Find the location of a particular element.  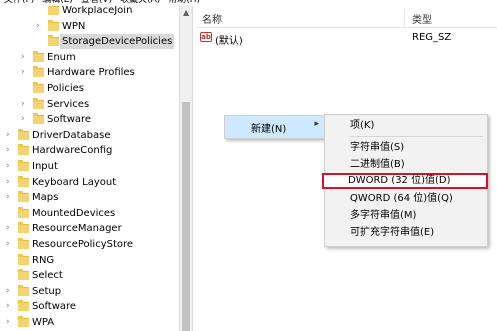

tree-item: › Setup is located at coordinates (89, 291).